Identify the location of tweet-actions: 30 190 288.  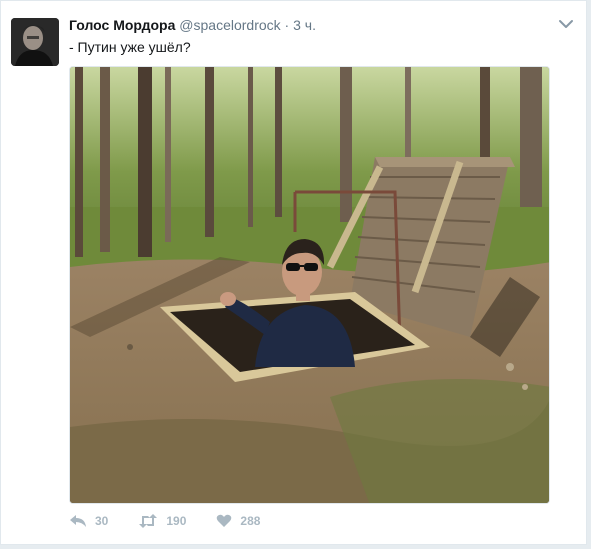
(179, 521).